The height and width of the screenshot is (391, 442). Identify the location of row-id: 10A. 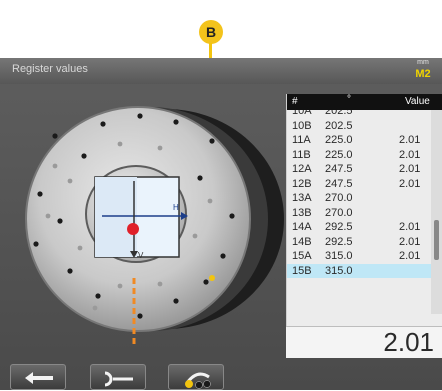
(302, 113).